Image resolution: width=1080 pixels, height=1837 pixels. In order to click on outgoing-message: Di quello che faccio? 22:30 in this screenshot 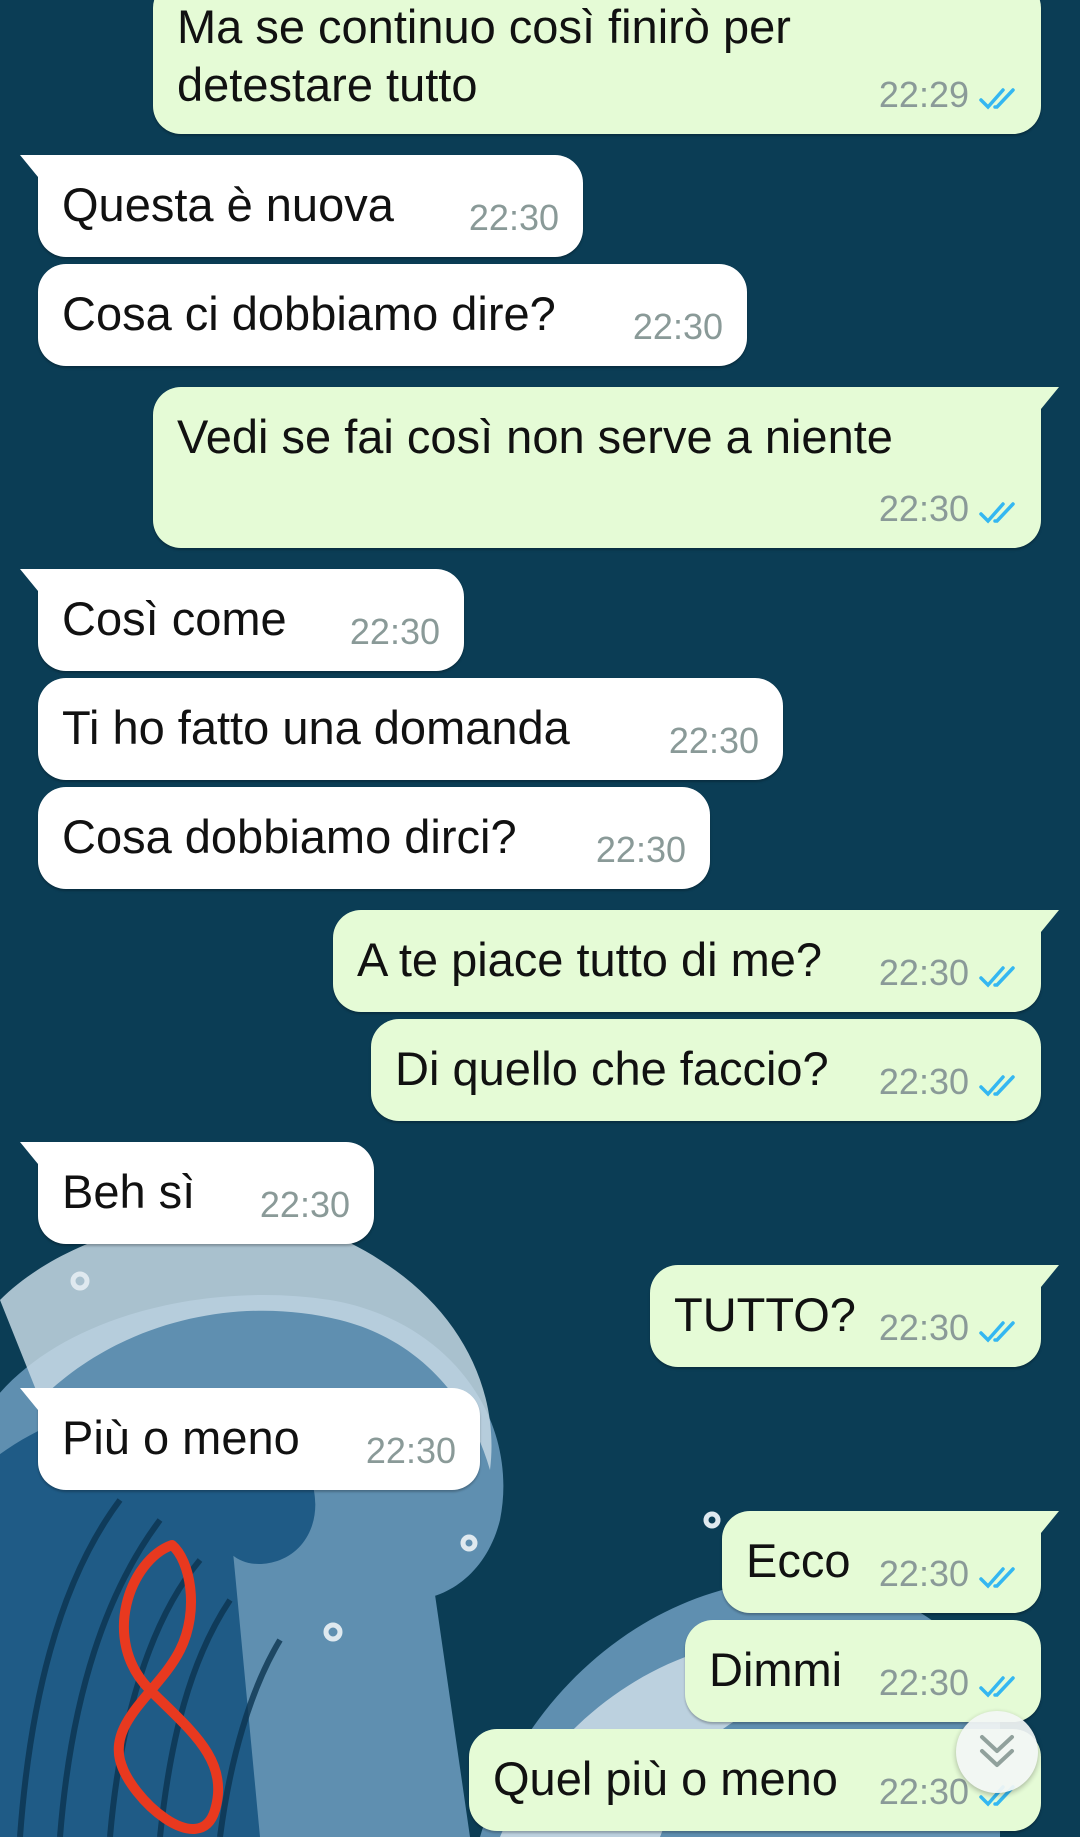, I will do `click(706, 1070)`.